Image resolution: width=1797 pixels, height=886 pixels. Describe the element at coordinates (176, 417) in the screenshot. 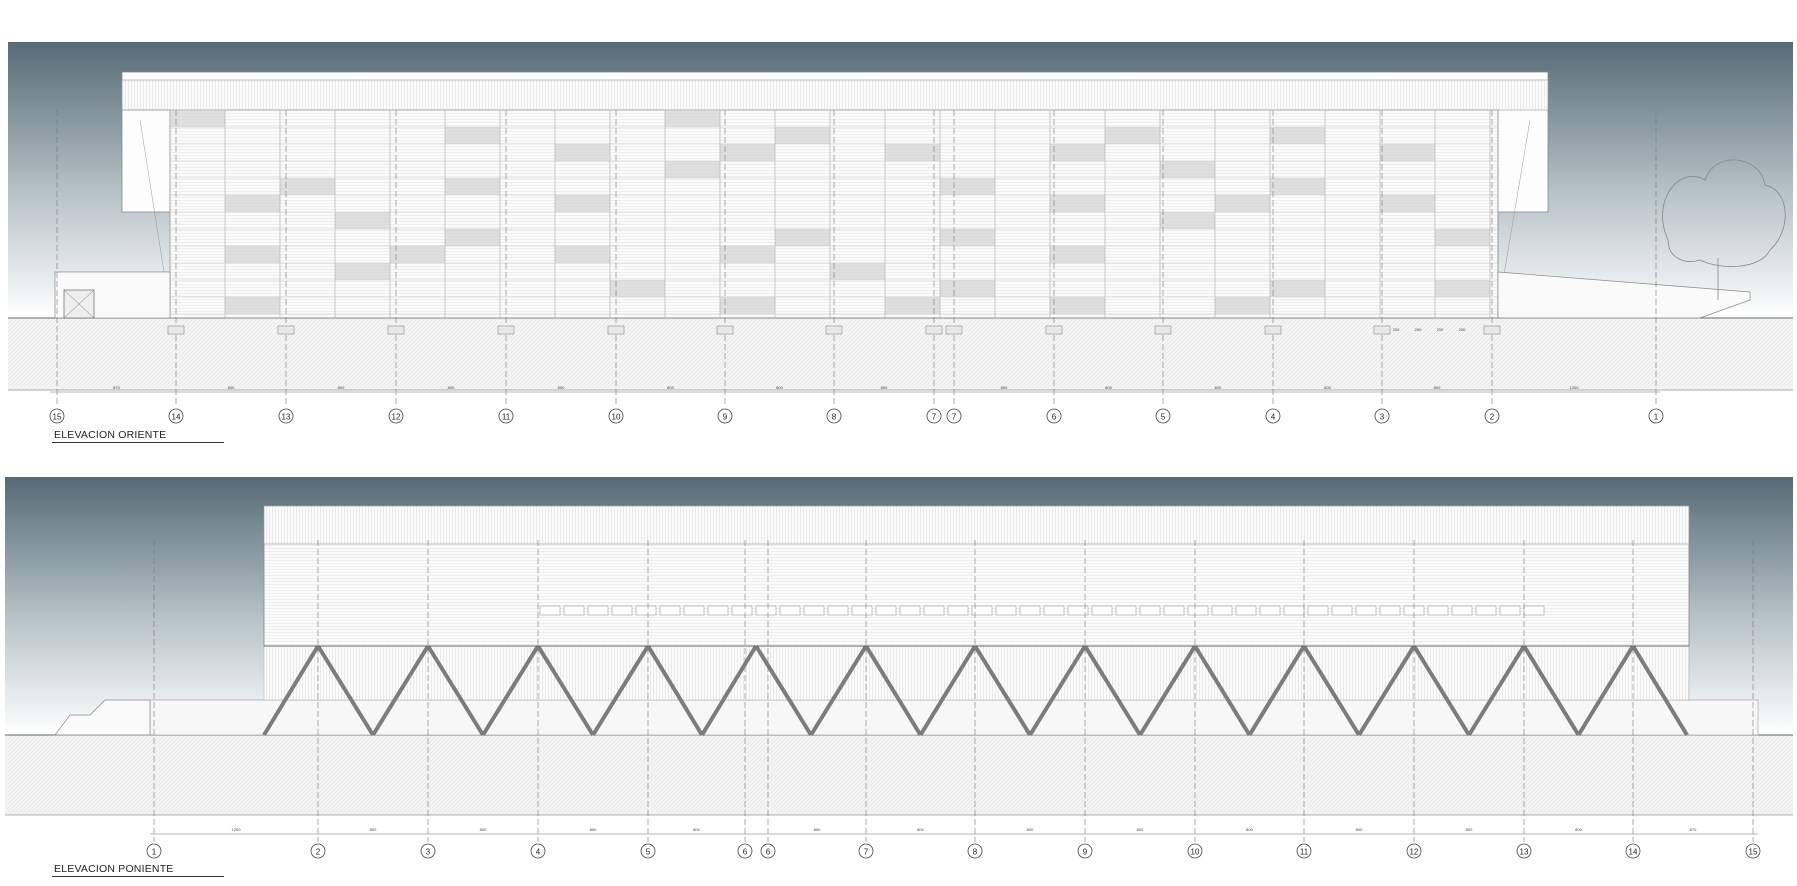

I see `axis-label: 14` at that location.